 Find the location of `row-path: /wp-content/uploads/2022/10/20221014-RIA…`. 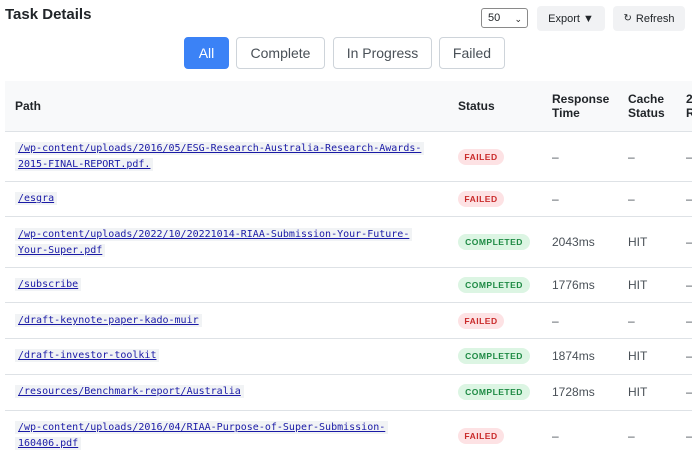

row-path: /wp-content/uploads/2022/10/20221014-RIA… is located at coordinates (222, 243).